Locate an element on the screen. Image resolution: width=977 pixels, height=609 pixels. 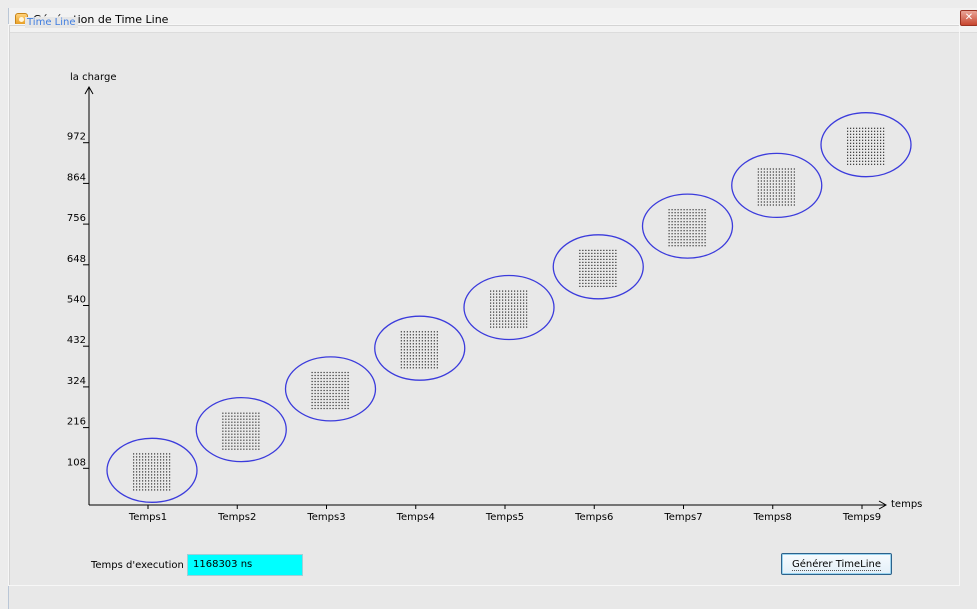
generate-timeline-button: Générer TimeLine is located at coordinates (836, 564).